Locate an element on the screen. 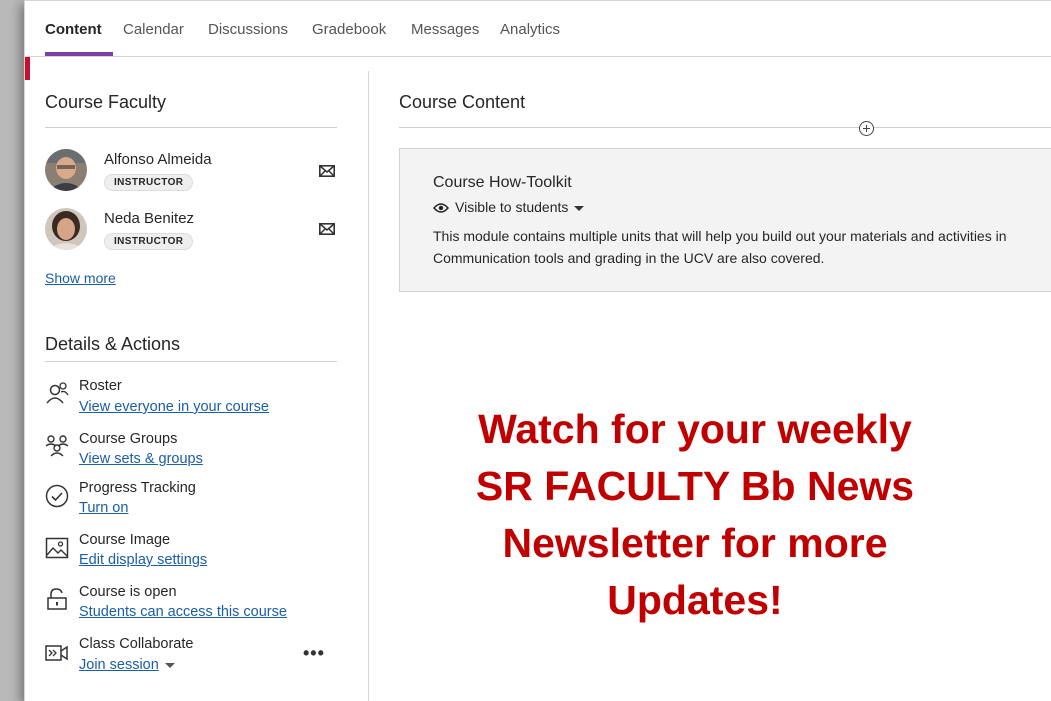 The height and width of the screenshot is (701, 1051). faculty-name-1: Alfonso Almeida is located at coordinates (158, 159).